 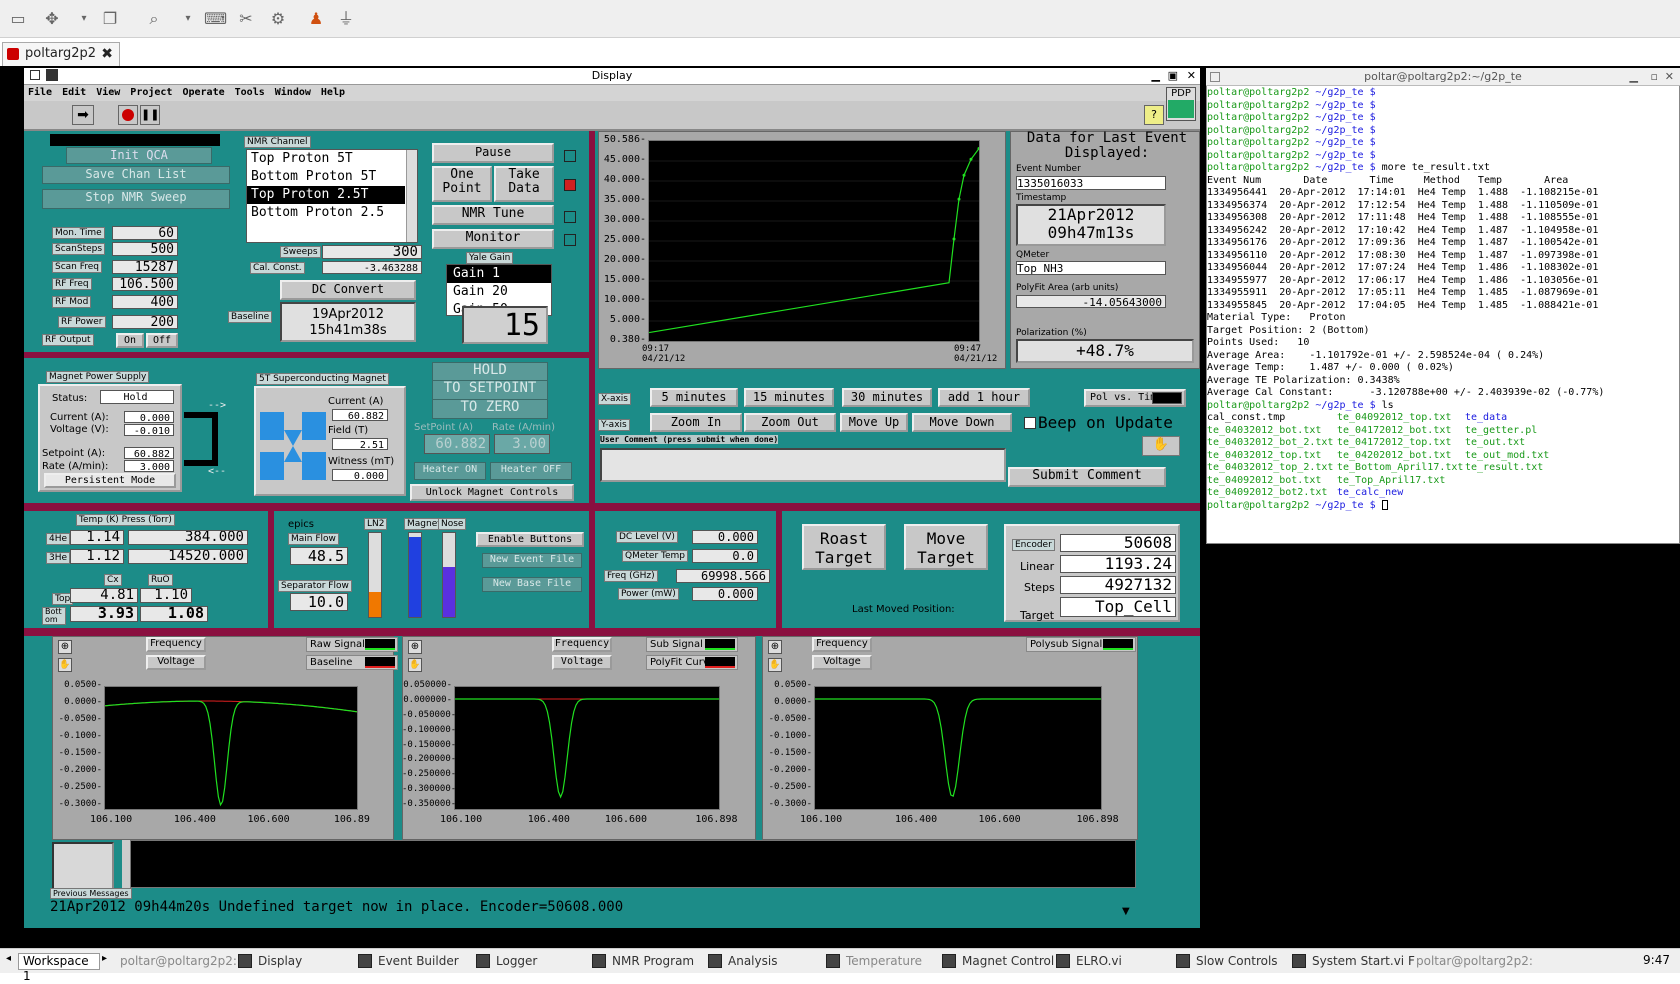 I want to click on x-axis-button: 5 minutes, so click(x=694, y=397).